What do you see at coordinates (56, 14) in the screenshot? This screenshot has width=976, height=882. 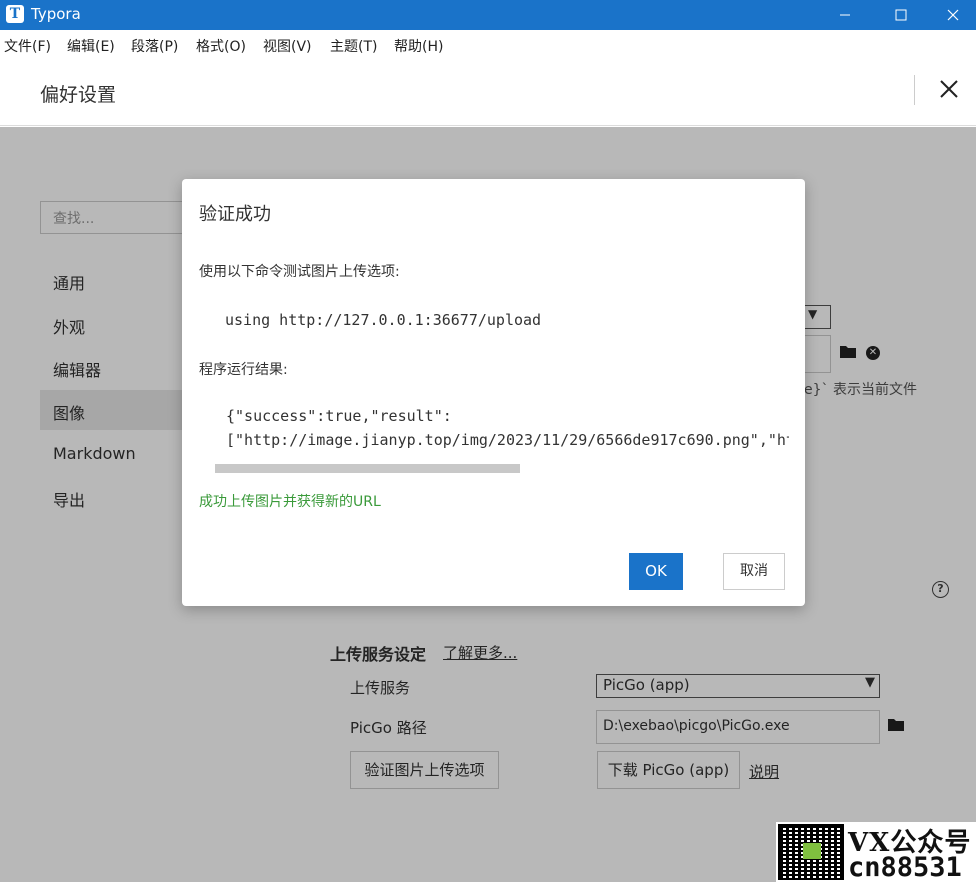 I see `window-title: Typora` at bounding box center [56, 14].